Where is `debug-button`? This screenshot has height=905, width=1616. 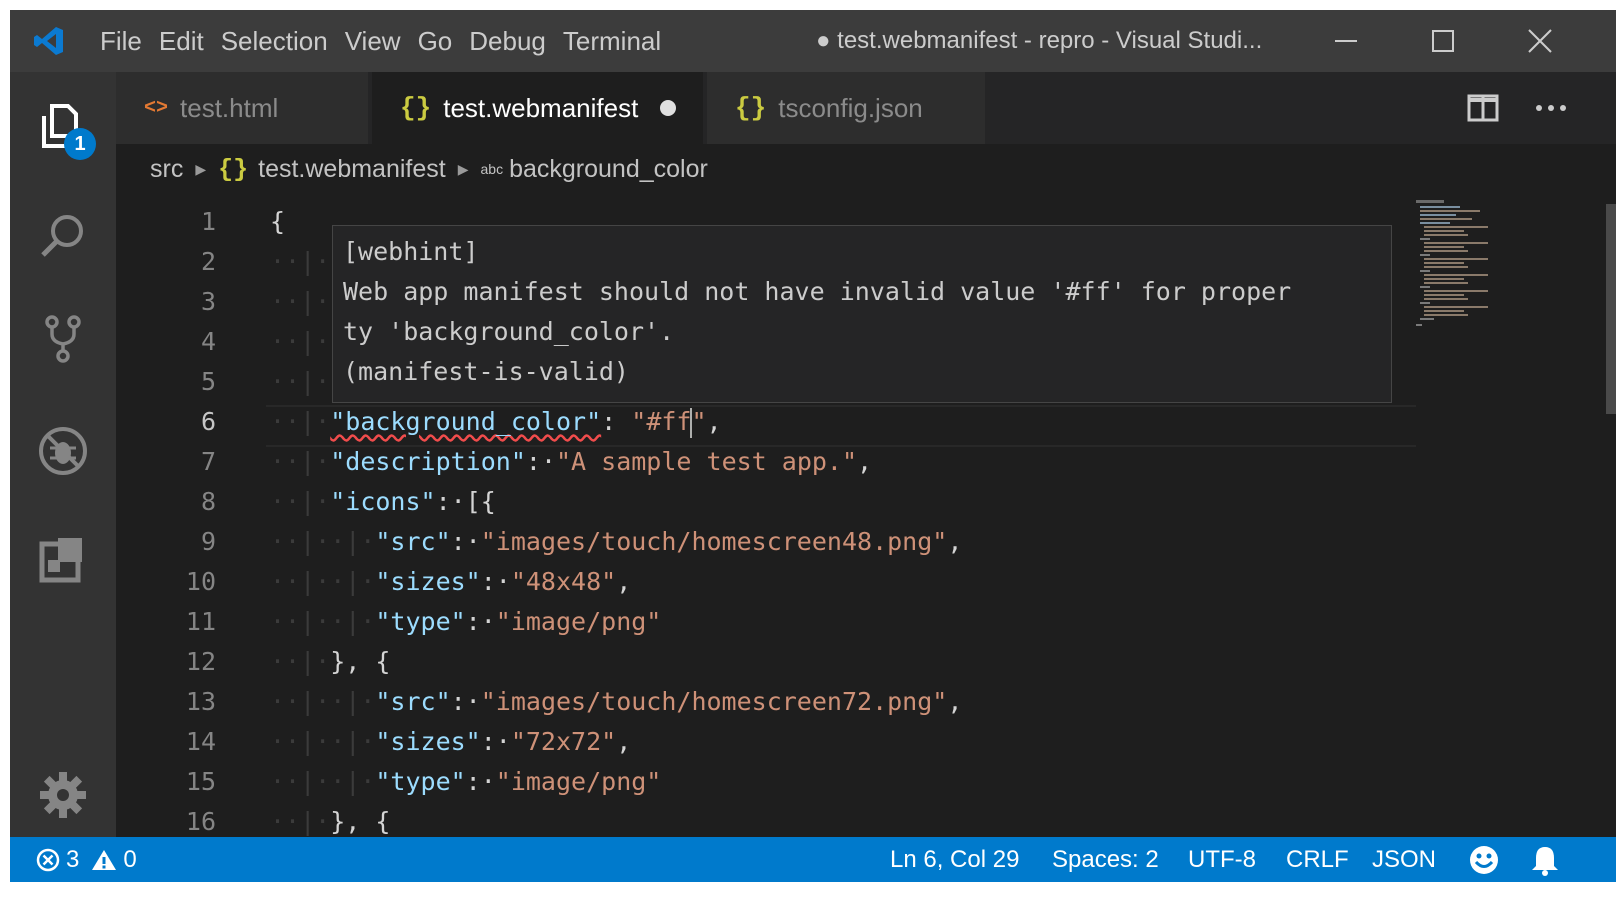 debug-button is located at coordinates (63, 451).